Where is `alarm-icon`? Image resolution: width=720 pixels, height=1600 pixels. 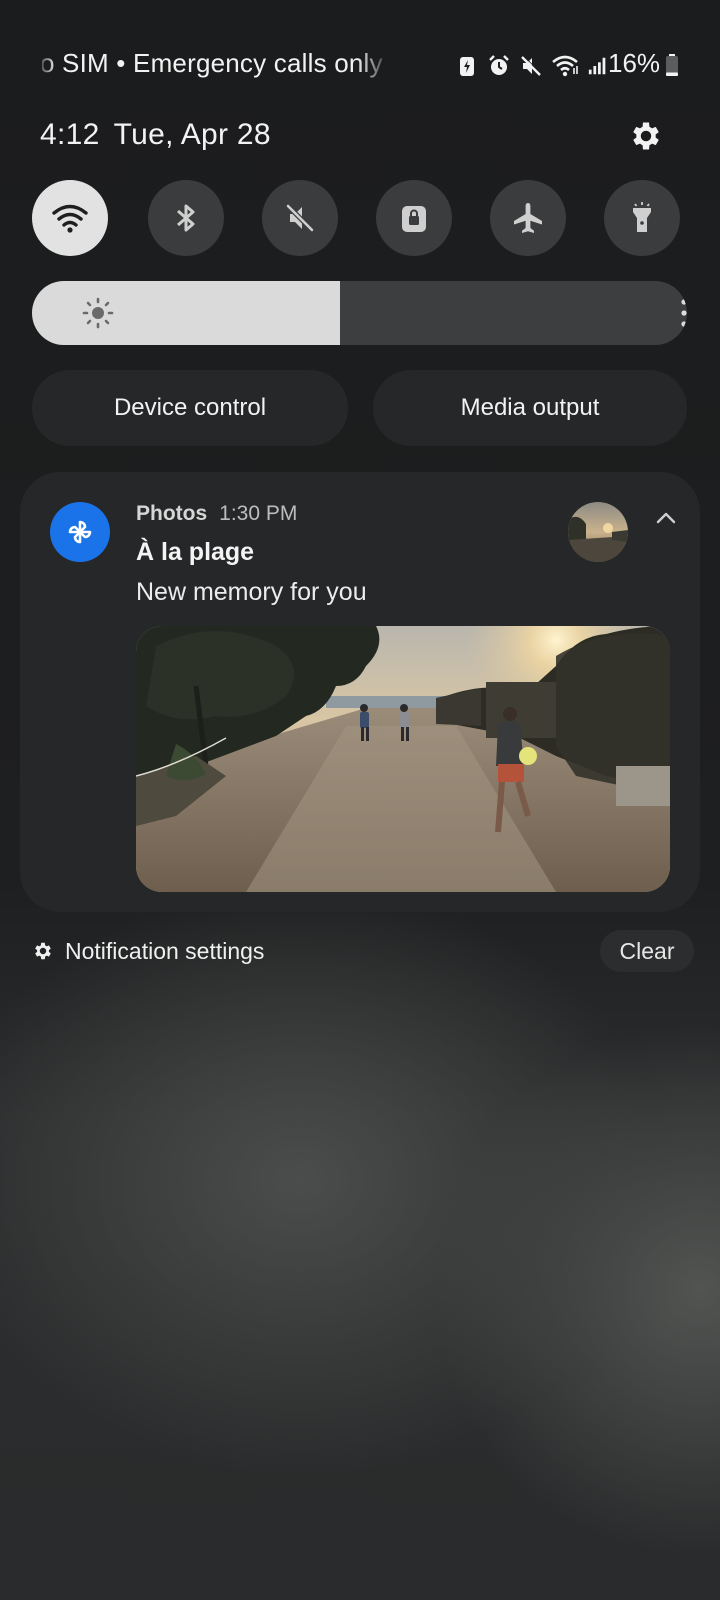
alarm-icon is located at coordinates (499, 65).